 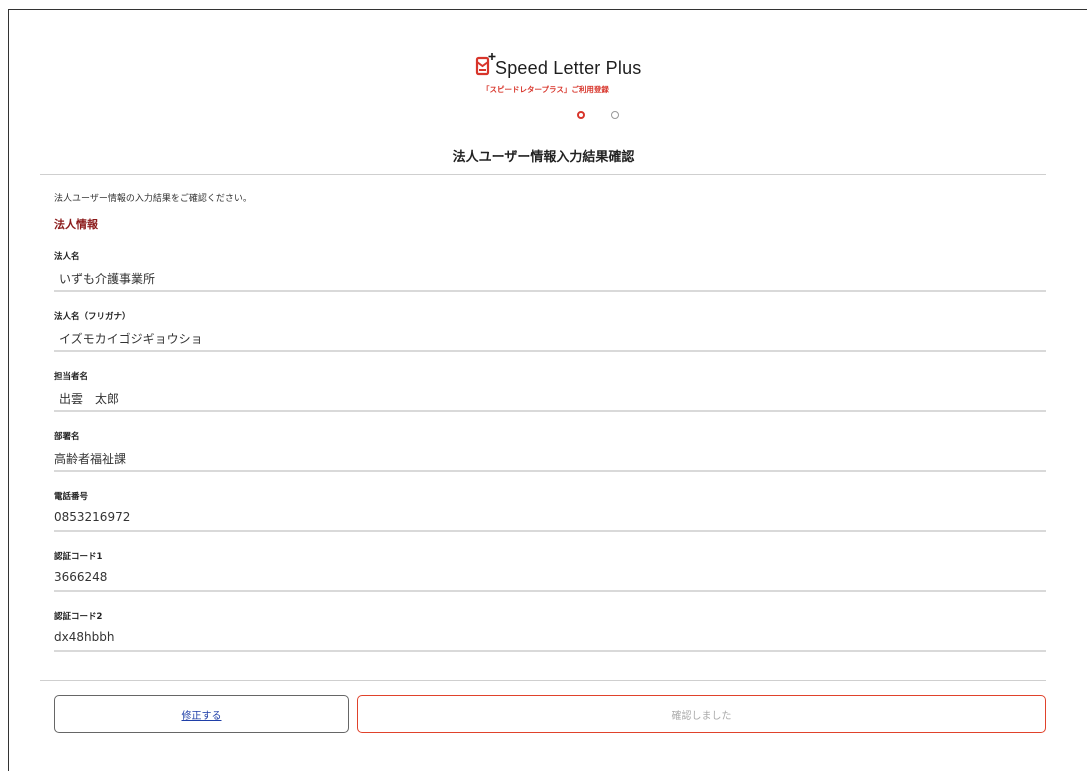 I want to click on field-label: 電話番号, so click(x=71, y=497).